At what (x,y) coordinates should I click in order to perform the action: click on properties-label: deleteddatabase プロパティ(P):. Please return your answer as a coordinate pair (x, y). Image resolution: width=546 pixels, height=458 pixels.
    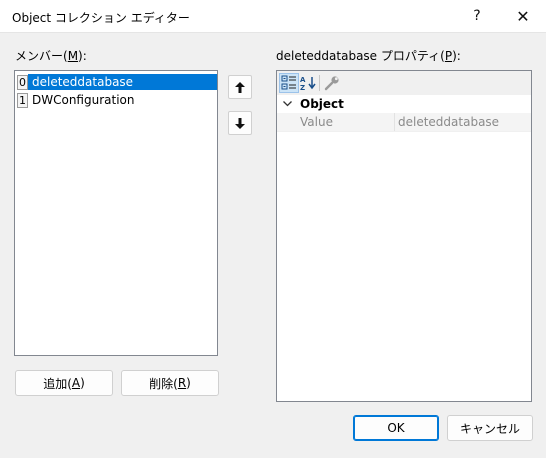
    Looking at the image, I should click on (368, 56).